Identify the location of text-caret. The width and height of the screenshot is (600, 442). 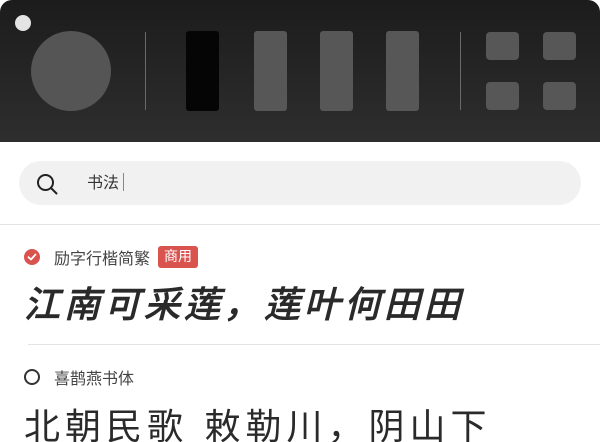
(124, 182).